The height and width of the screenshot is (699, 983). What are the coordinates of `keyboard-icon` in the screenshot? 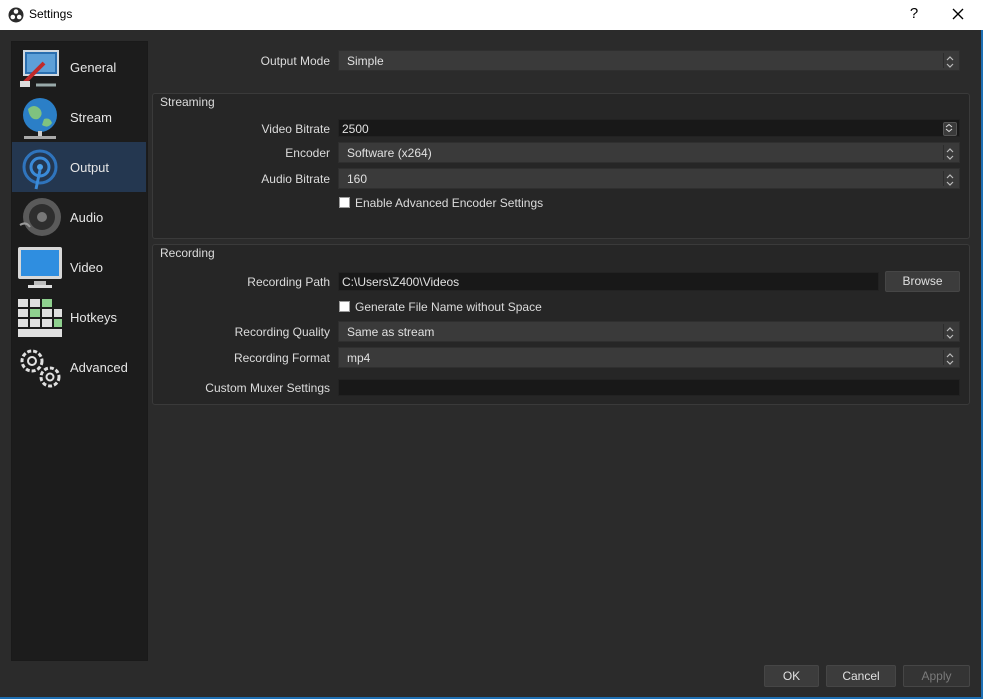 It's located at (40, 318).